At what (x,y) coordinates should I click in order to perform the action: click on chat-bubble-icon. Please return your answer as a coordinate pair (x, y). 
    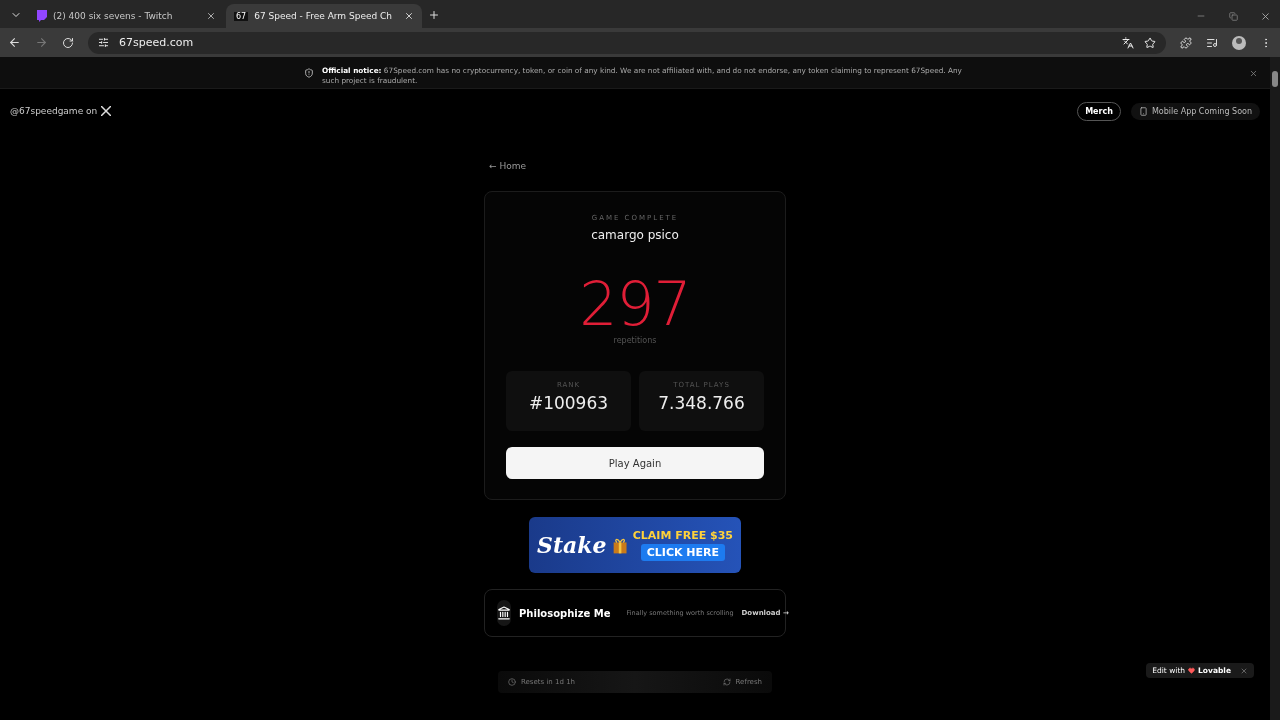
    Looking at the image, I should click on (41, 16).